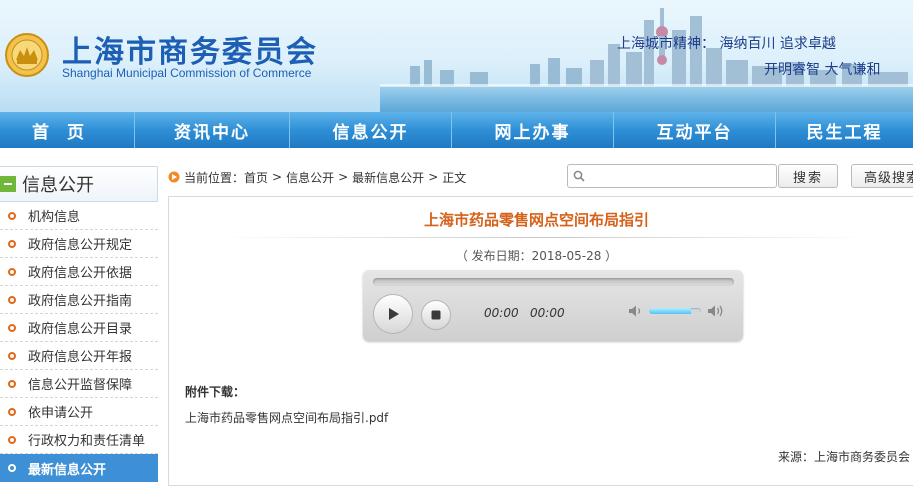 This screenshot has height=486, width=913. Describe the element at coordinates (212, 130) in the screenshot. I see `nav-item-news: 资讯中心` at that location.